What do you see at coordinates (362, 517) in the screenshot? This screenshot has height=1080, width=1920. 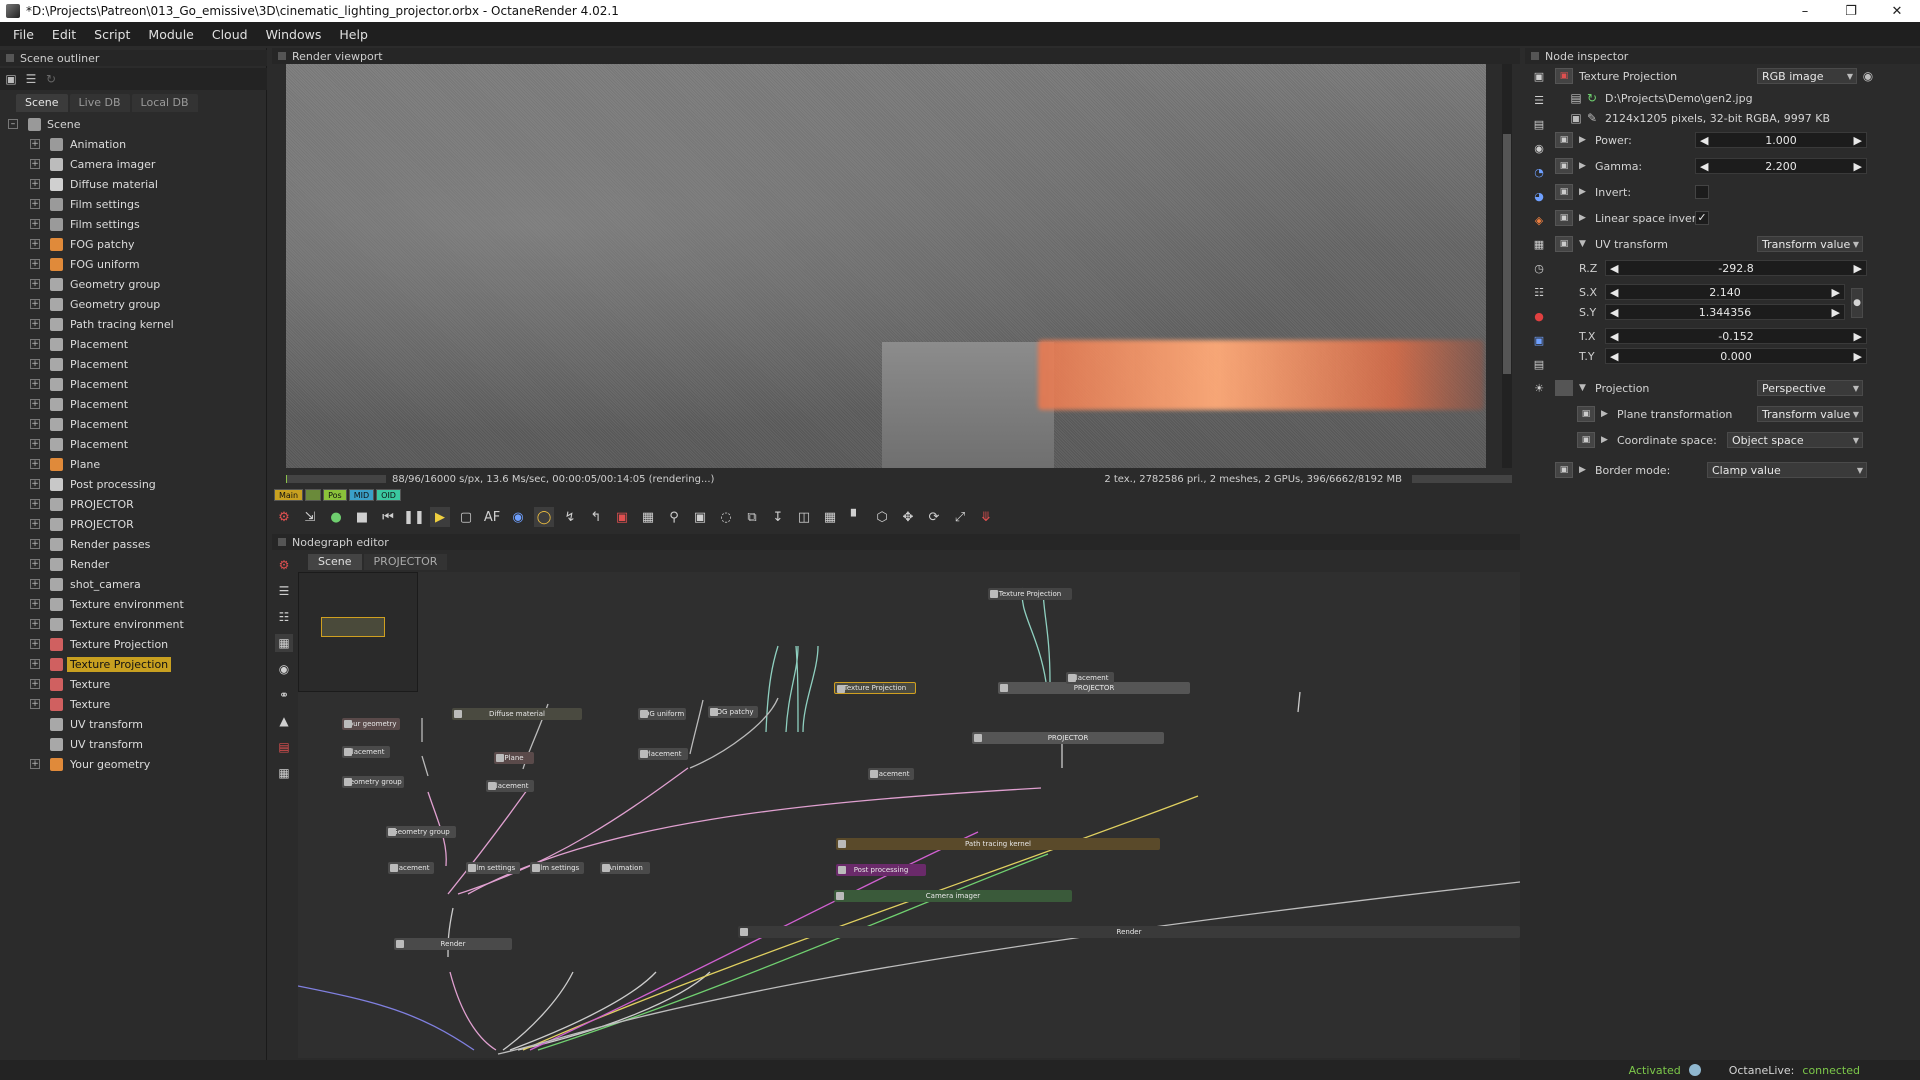 I see `stop-icon: ■` at bounding box center [362, 517].